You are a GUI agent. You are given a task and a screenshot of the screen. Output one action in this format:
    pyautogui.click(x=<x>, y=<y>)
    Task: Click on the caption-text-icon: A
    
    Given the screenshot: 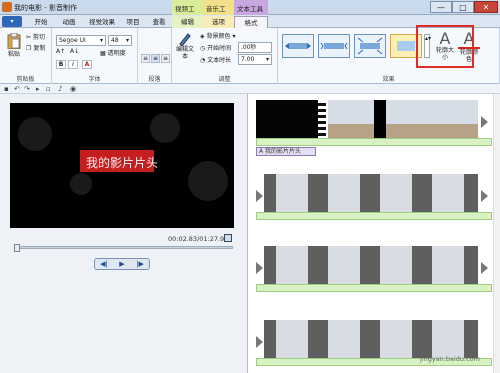 What is the action you would take?
    pyautogui.click(x=261, y=151)
    